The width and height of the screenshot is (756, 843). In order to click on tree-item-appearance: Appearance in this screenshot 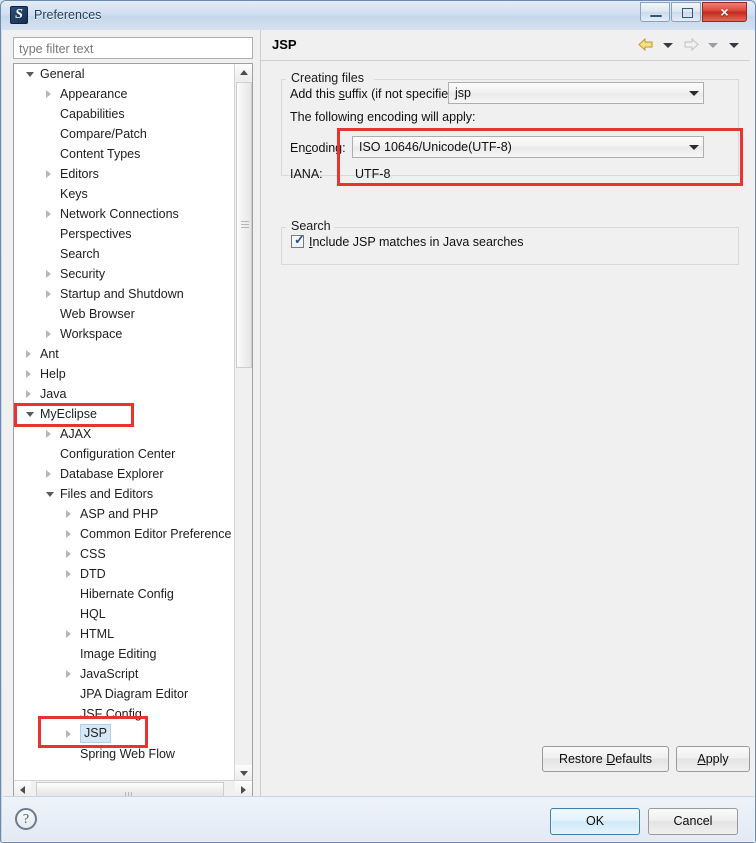, I will do `click(125, 94)`.